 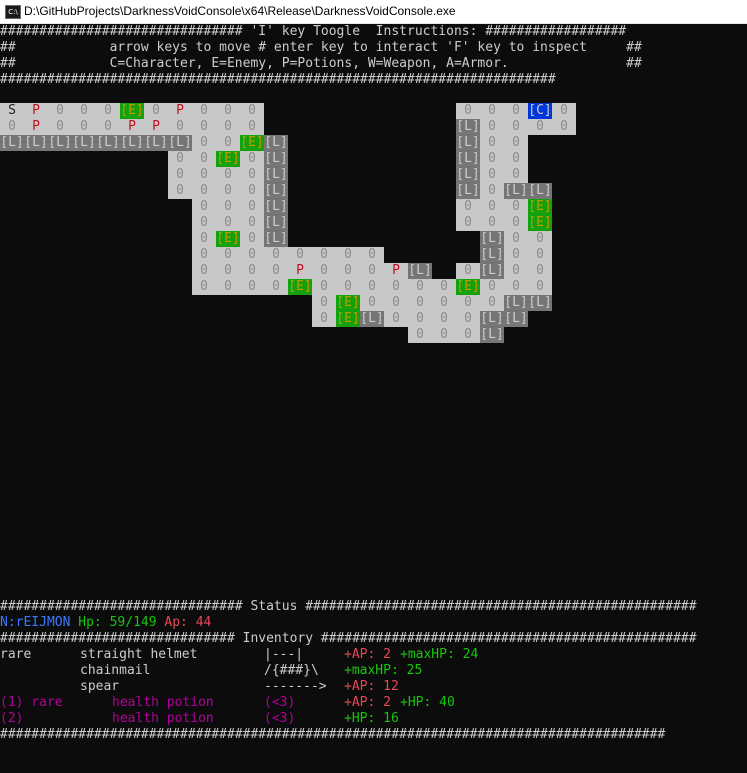 What do you see at coordinates (117, 622) in the screenshot?
I see `player-hp: Hp: 59/149` at bounding box center [117, 622].